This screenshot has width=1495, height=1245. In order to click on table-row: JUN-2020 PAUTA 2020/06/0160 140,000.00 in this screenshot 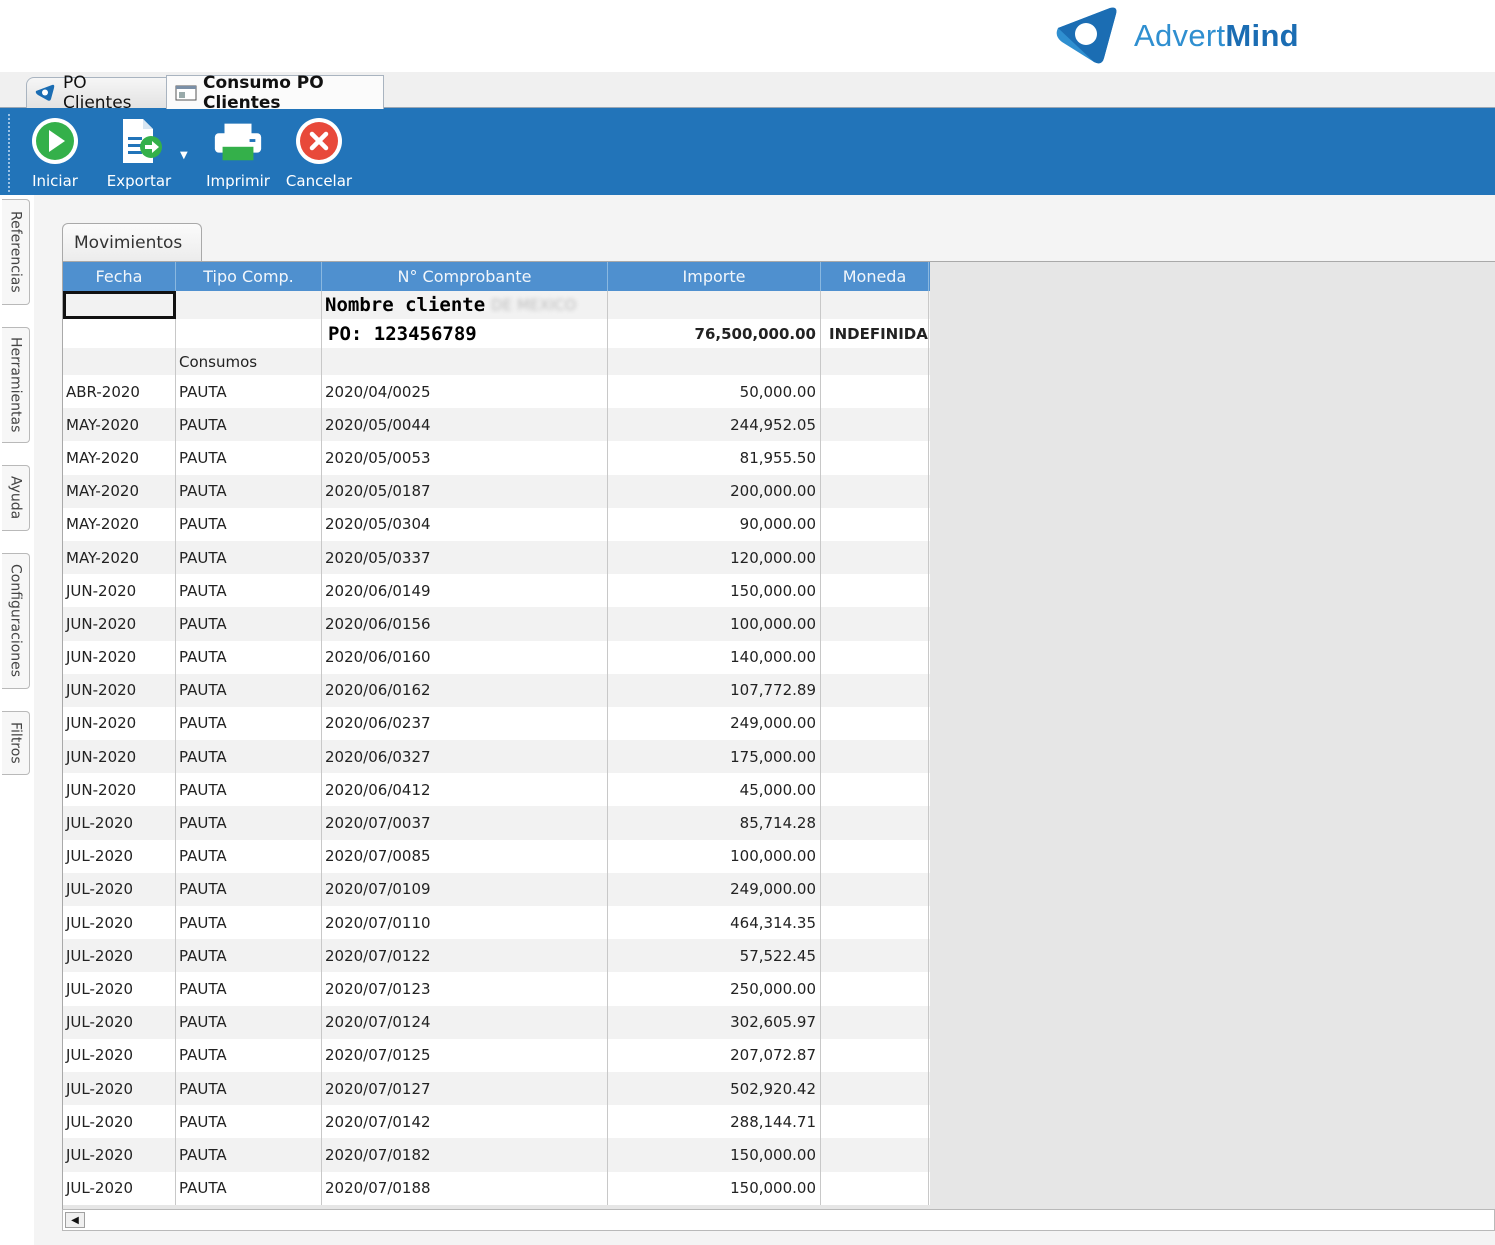, I will do `click(496, 657)`.